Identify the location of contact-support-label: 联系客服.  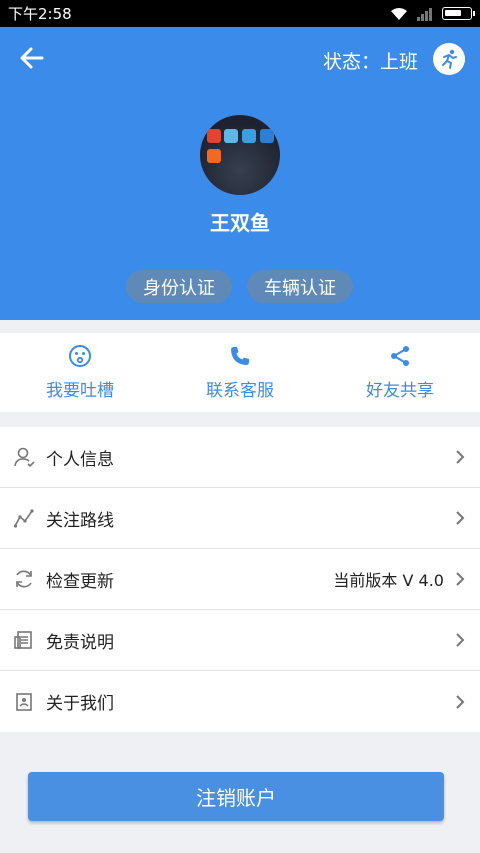
(240, 391).